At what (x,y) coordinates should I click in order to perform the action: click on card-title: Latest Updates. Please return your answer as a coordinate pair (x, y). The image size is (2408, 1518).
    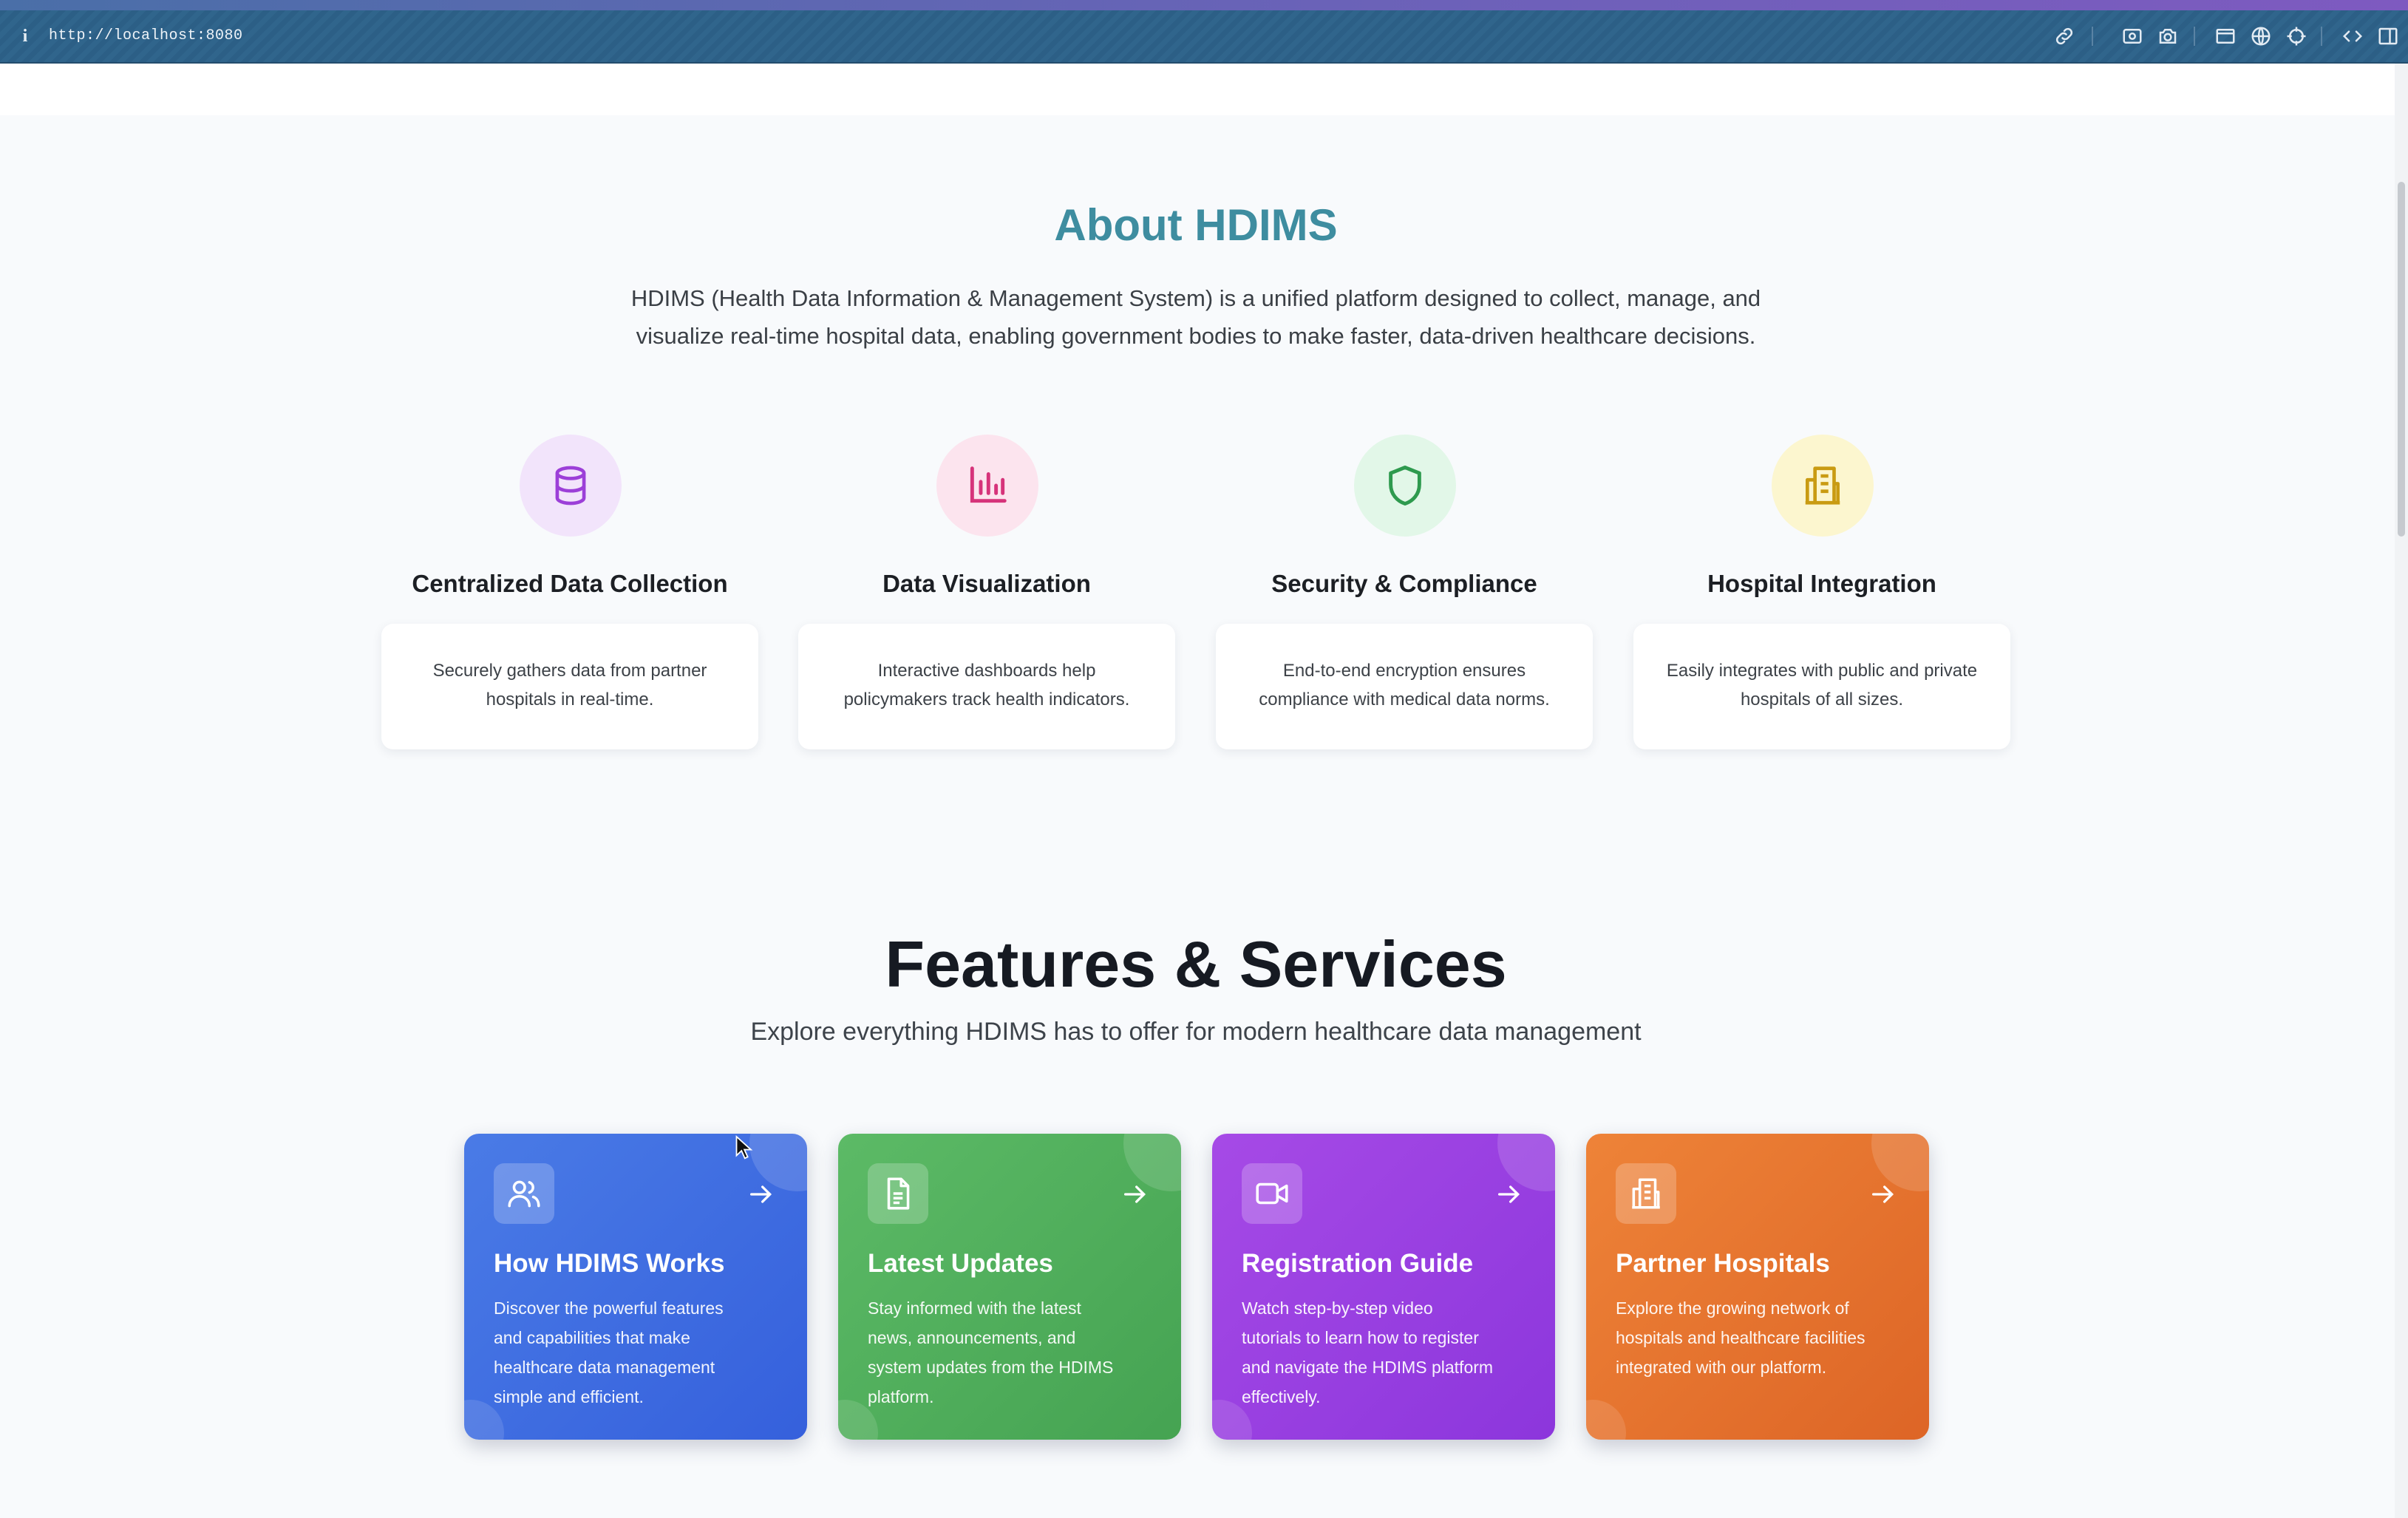
    Looking at the image, I should click on (960, 1263).